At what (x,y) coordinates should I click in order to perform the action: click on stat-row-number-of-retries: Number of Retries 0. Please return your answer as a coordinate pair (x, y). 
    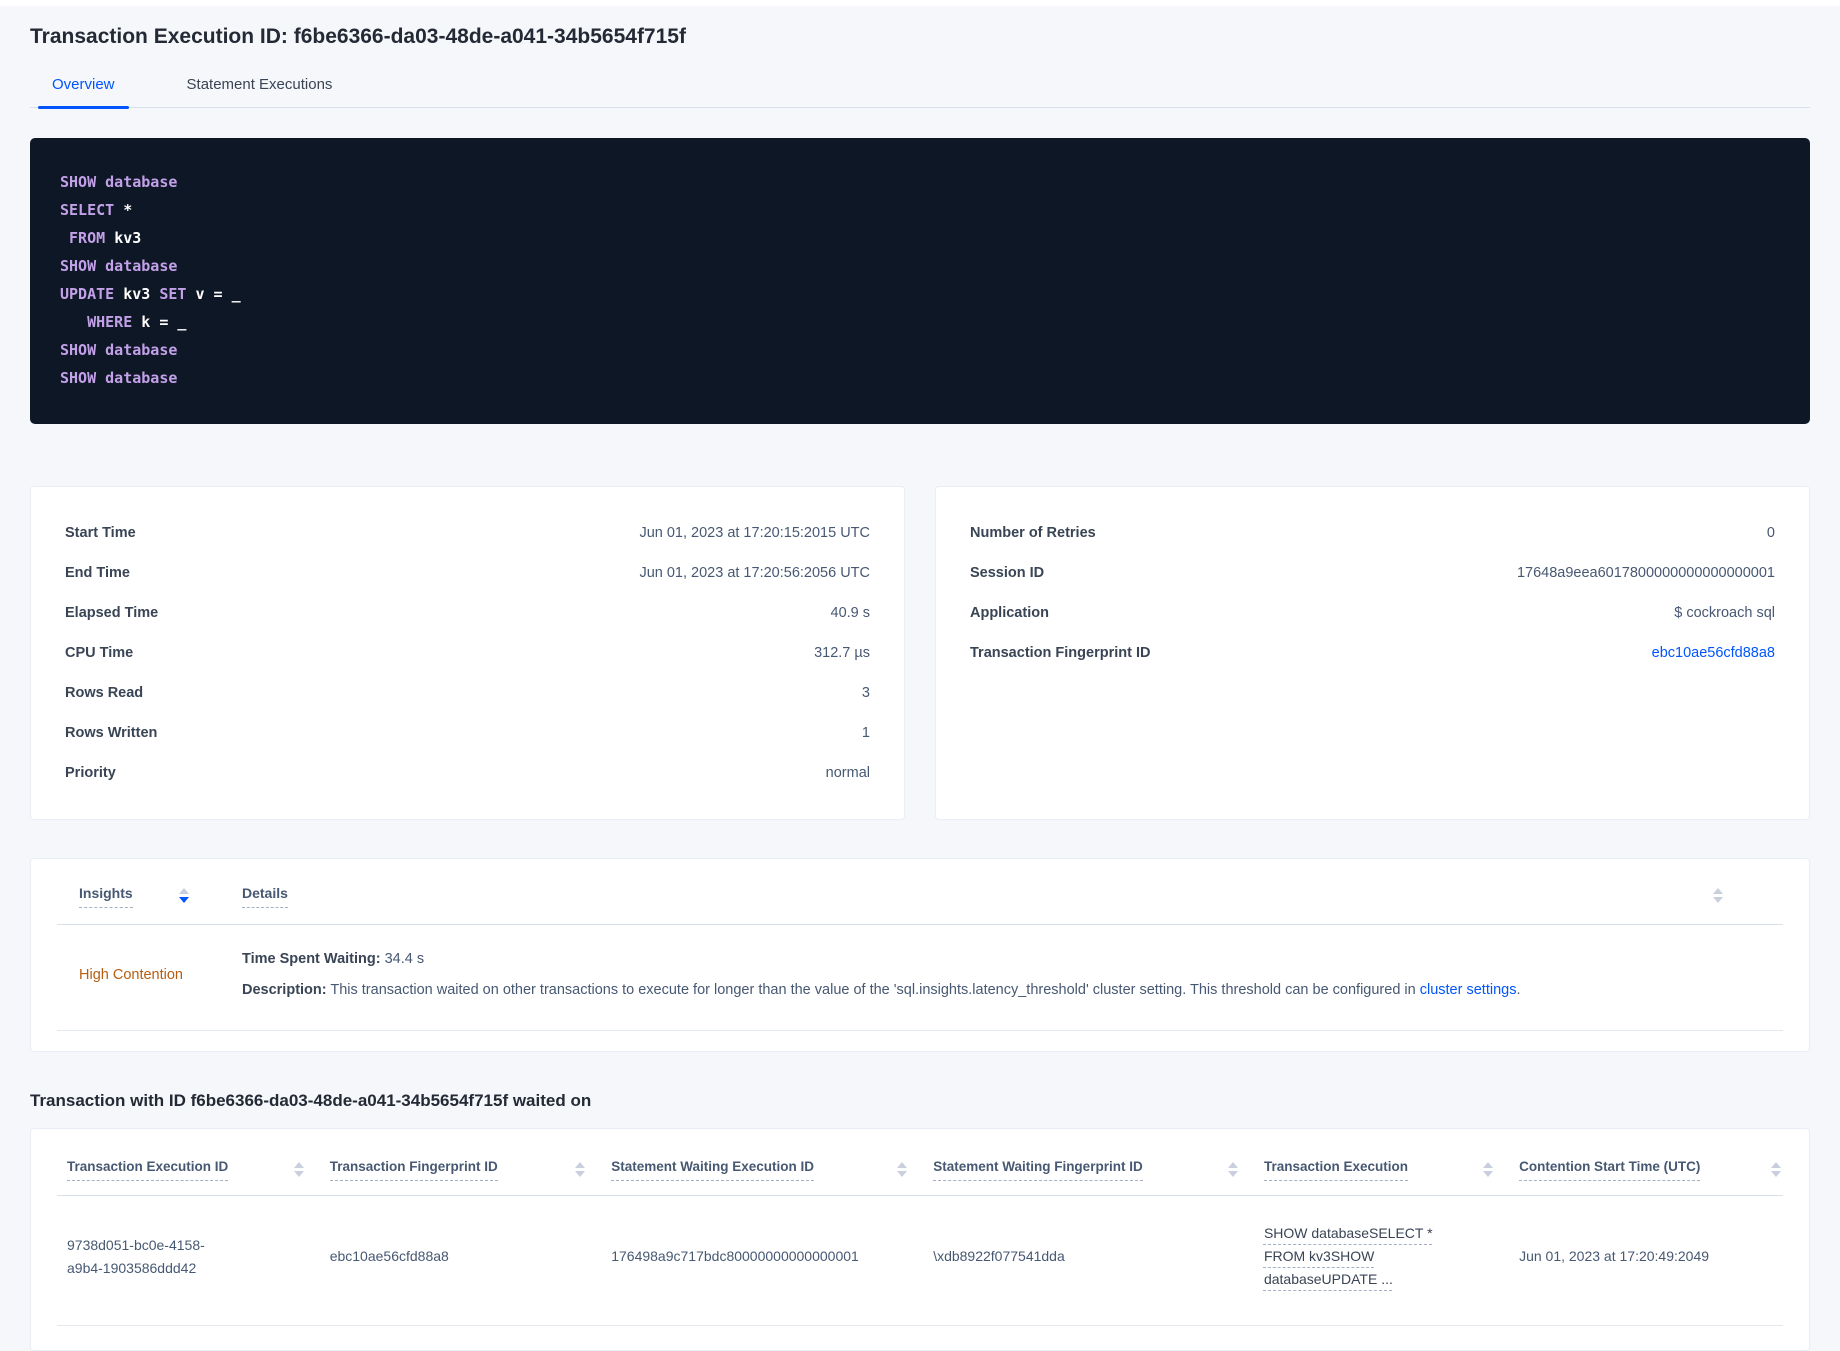
    Looking at the image, I should click on (1372, 533).